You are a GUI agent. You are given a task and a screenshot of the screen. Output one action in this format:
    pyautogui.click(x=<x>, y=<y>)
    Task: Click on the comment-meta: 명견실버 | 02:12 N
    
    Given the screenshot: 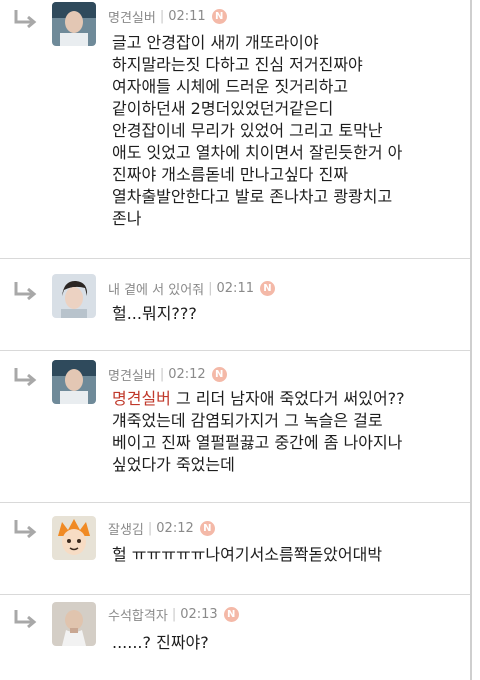 What is the action you would take?
    pyautogui.click(x=167, y=374)
    